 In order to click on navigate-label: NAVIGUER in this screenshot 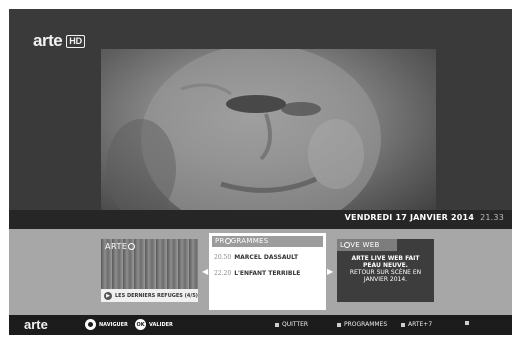, I will do `click(113, 324)`.